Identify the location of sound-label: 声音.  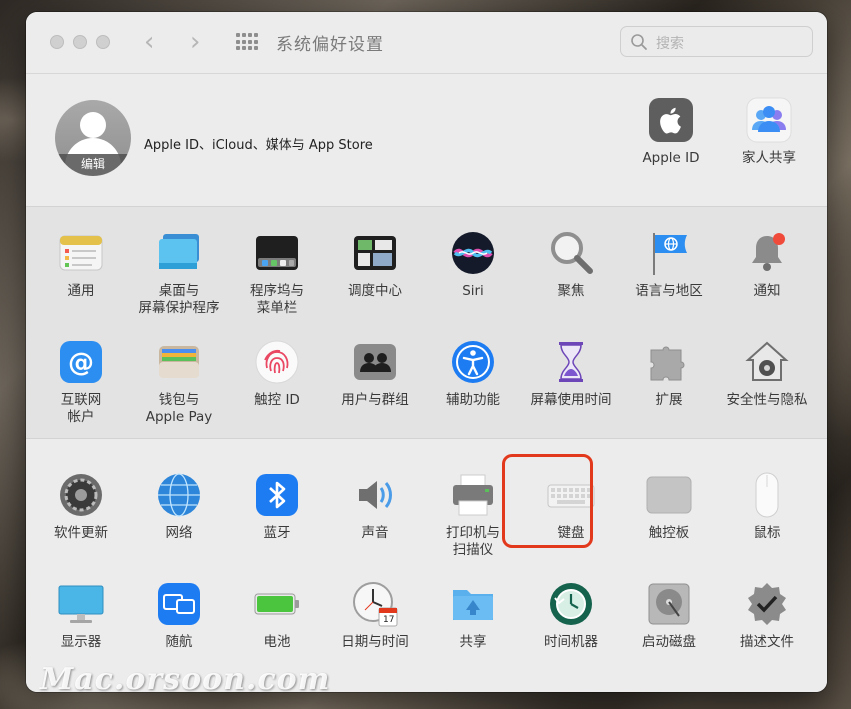
(375, 533).